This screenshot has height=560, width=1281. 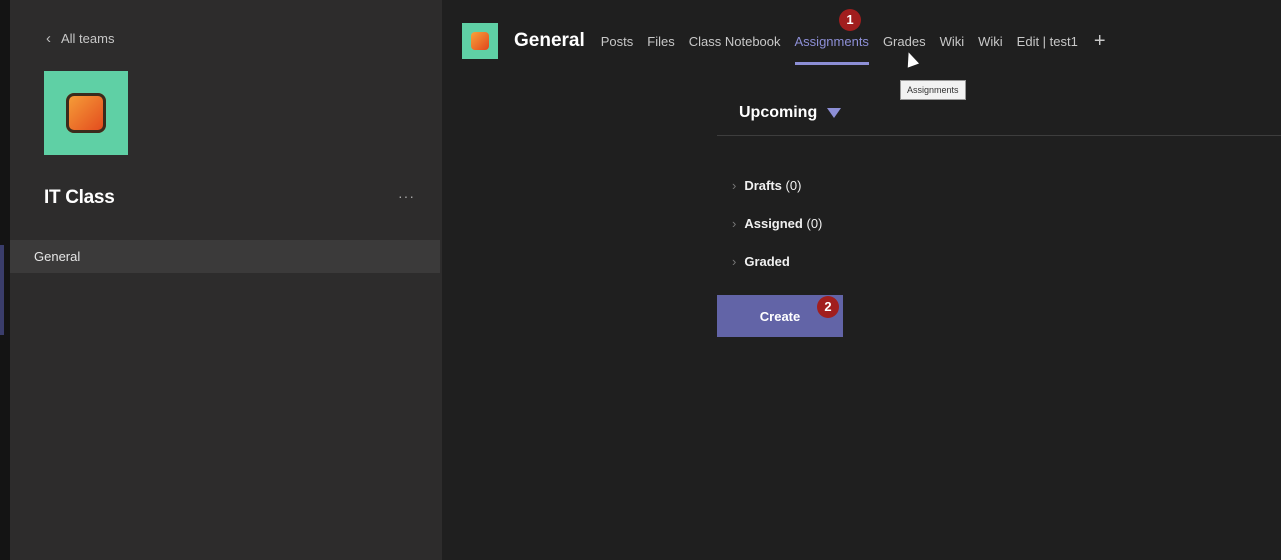 I want to click on tab-grades: Grades, so click(x=904, y=41).